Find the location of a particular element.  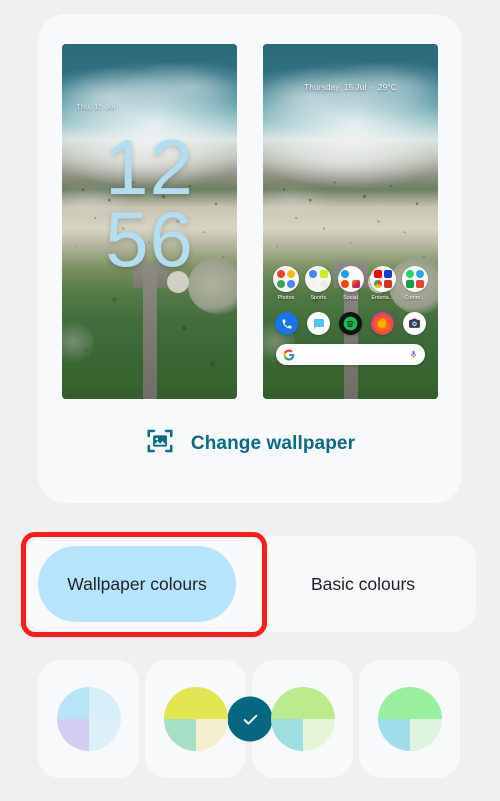

pier-walkway is located at coordinates (149, 331).